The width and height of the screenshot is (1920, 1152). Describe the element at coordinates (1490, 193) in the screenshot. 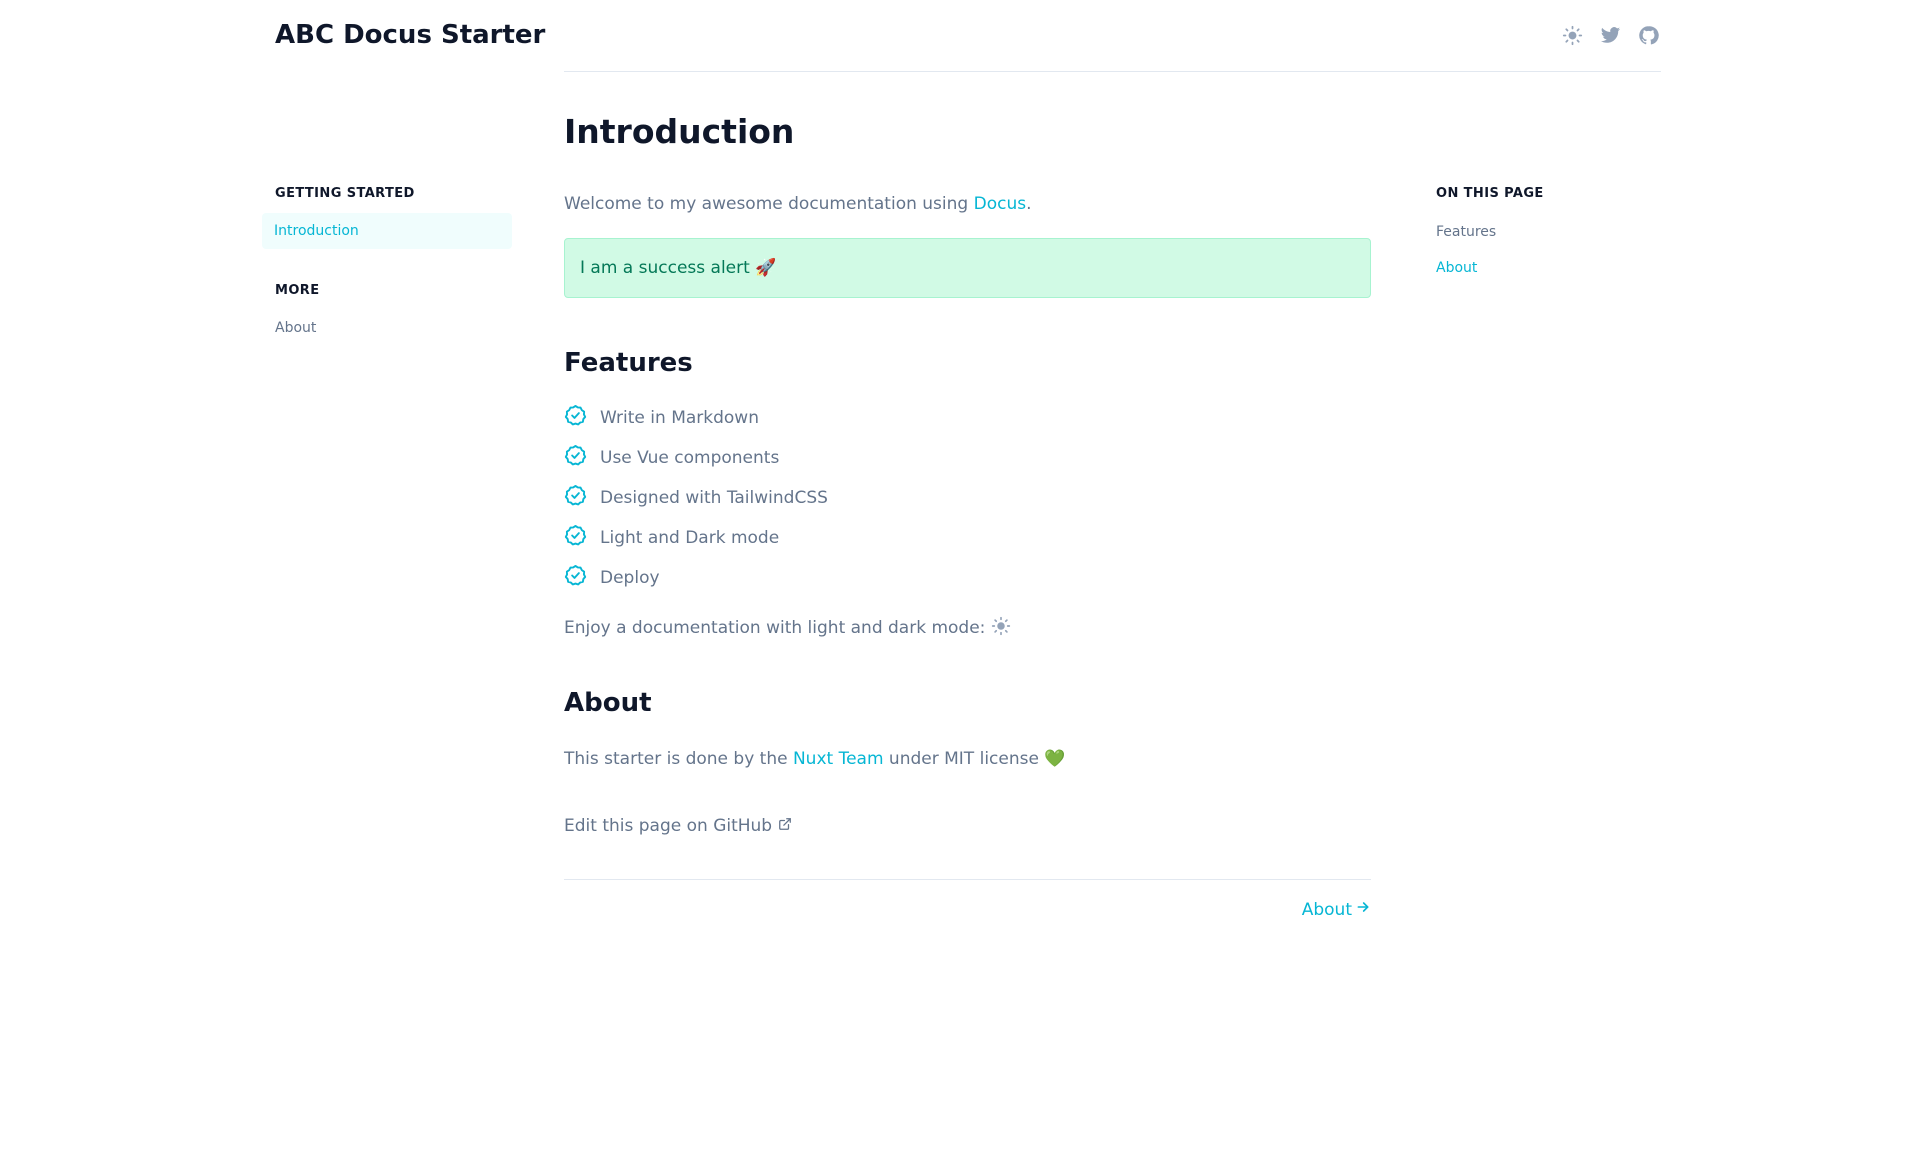

I see `toc-heading: ON THIS PAGE` at that location.